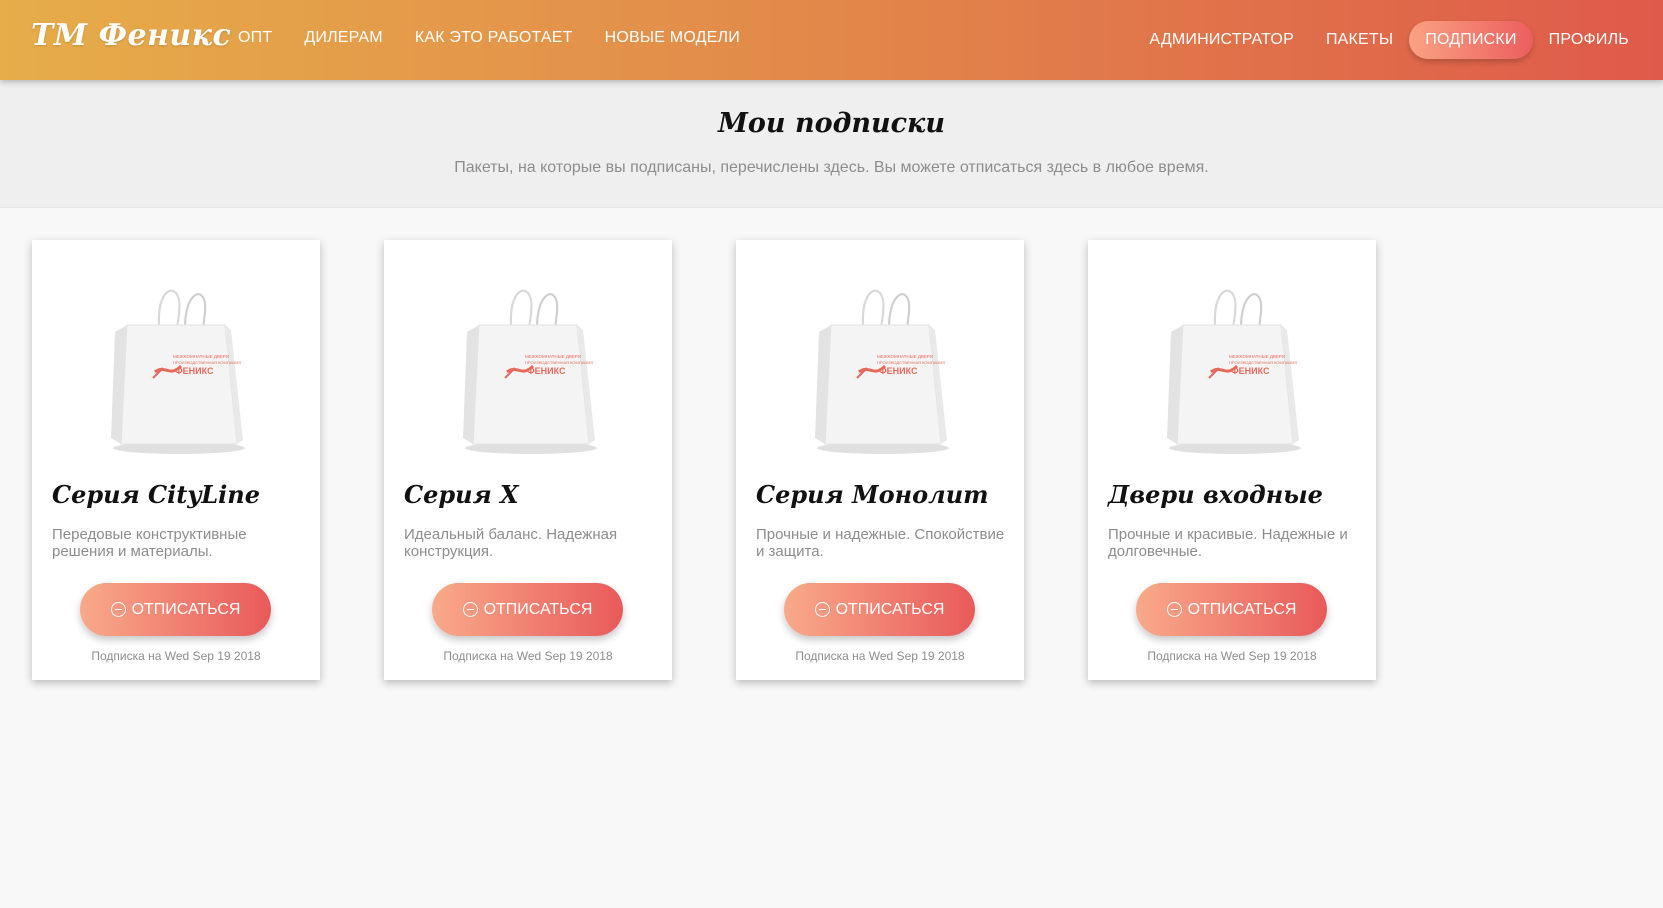  What do you see at coordinates (255, 38) in the screenshot?
I see `nav-link-opt: ОПТ` at bounding box center [255, 38].